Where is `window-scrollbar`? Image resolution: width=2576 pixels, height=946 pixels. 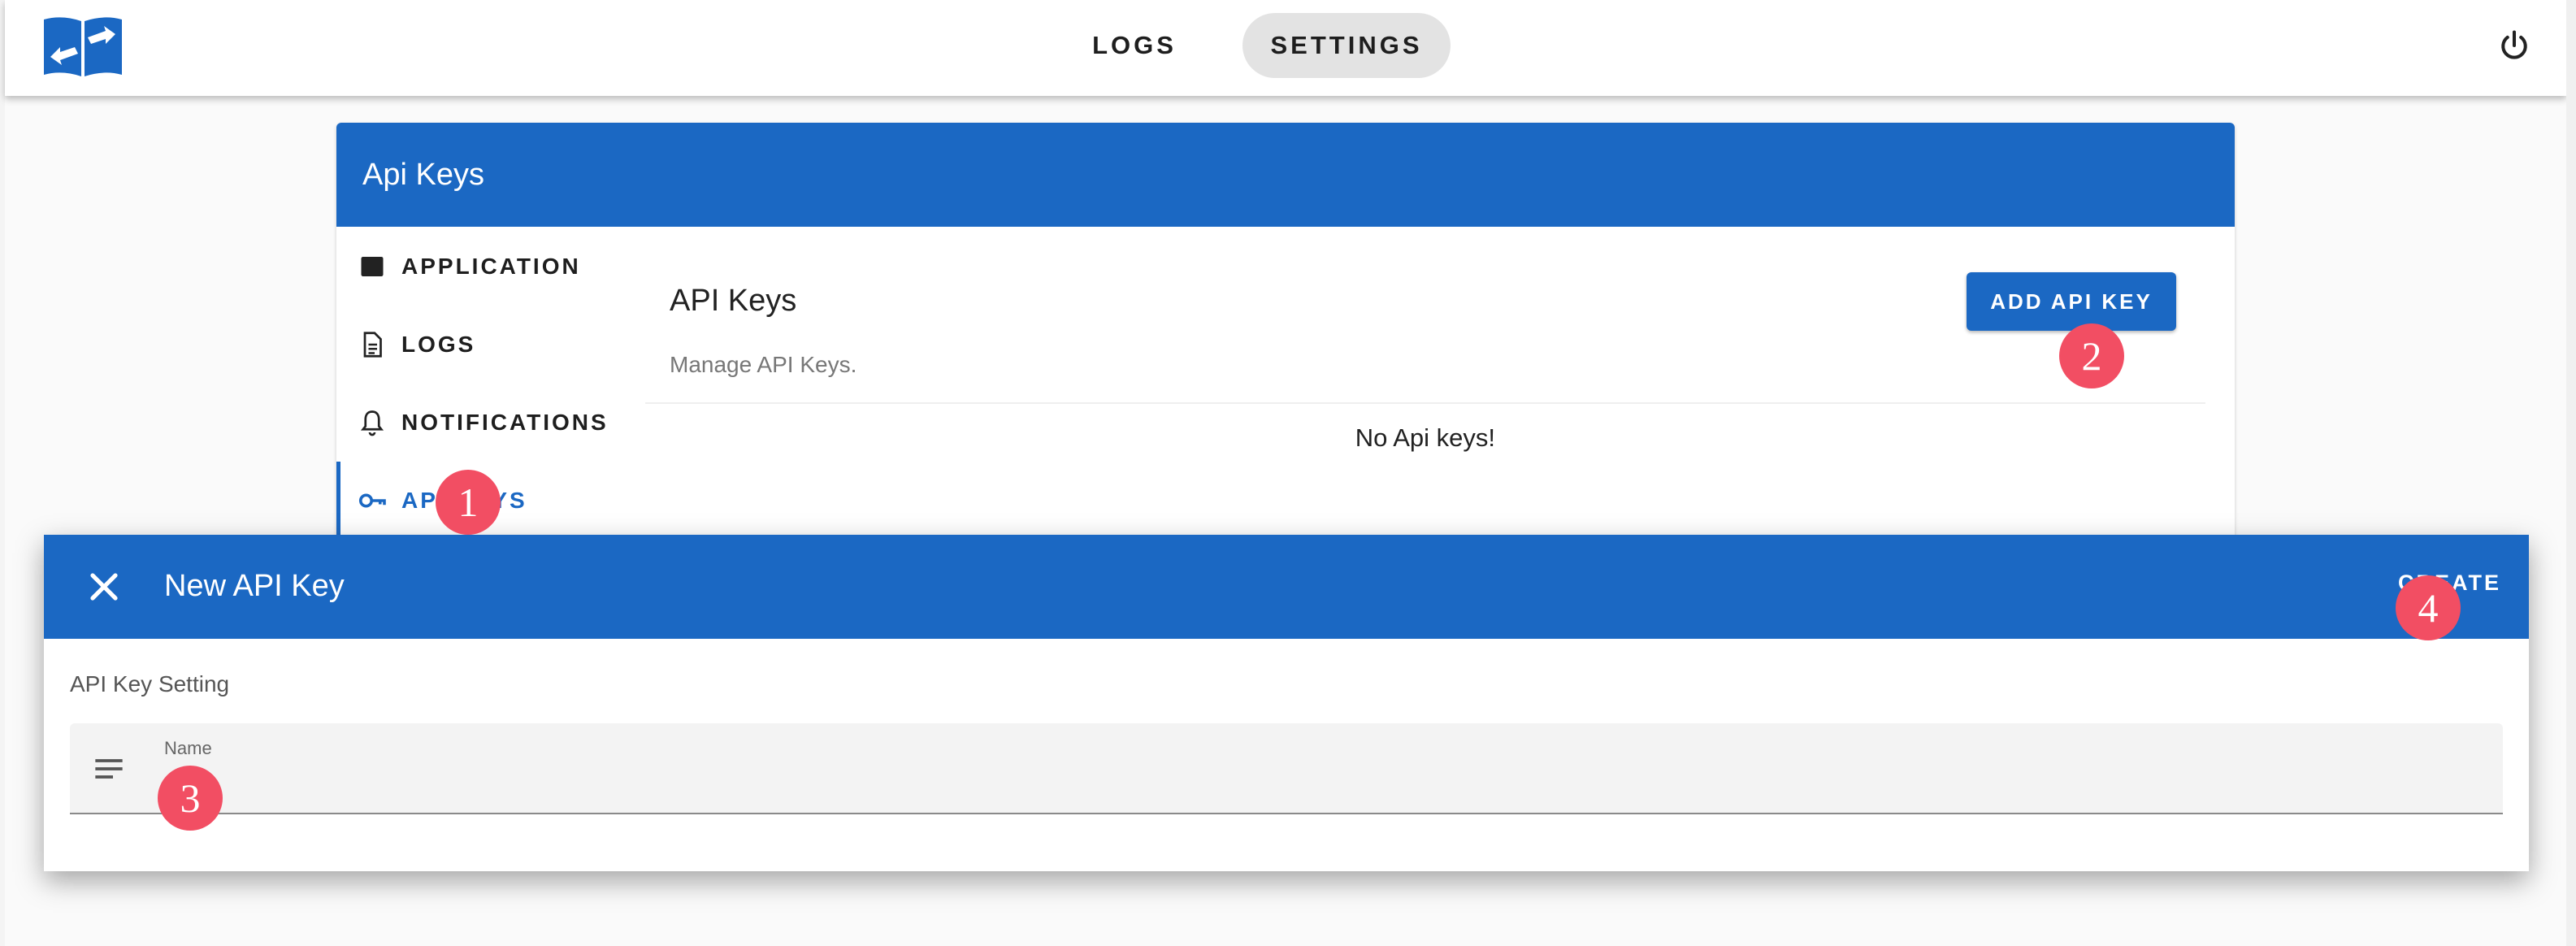
window-scrollbar is located at coordinates (2571, 473).